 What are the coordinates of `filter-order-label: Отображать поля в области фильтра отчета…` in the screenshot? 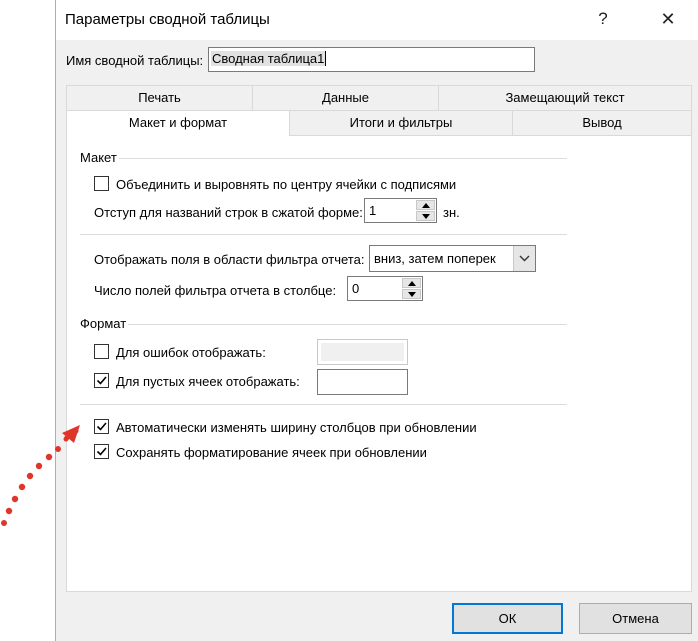 It's located at (229, 259).